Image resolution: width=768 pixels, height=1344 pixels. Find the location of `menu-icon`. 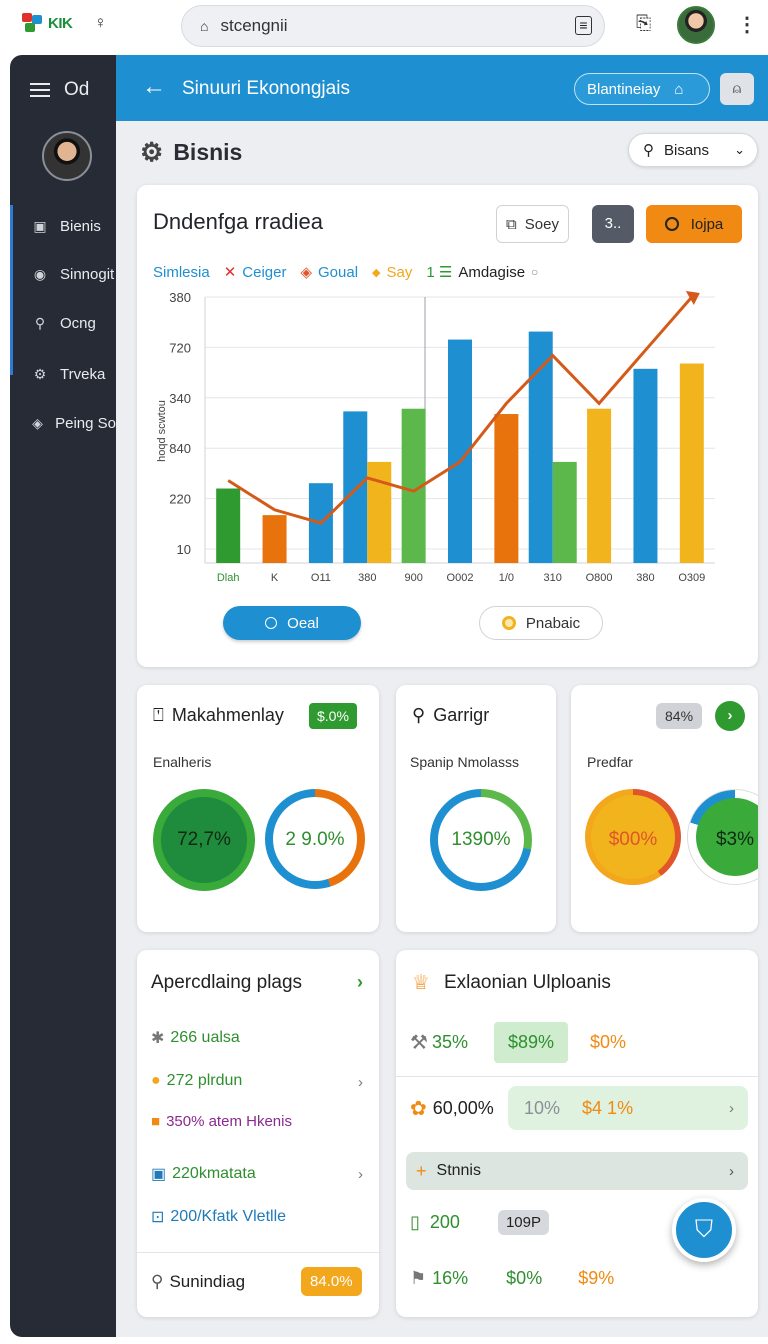

menu-icon is located at coordinates (40, 90).